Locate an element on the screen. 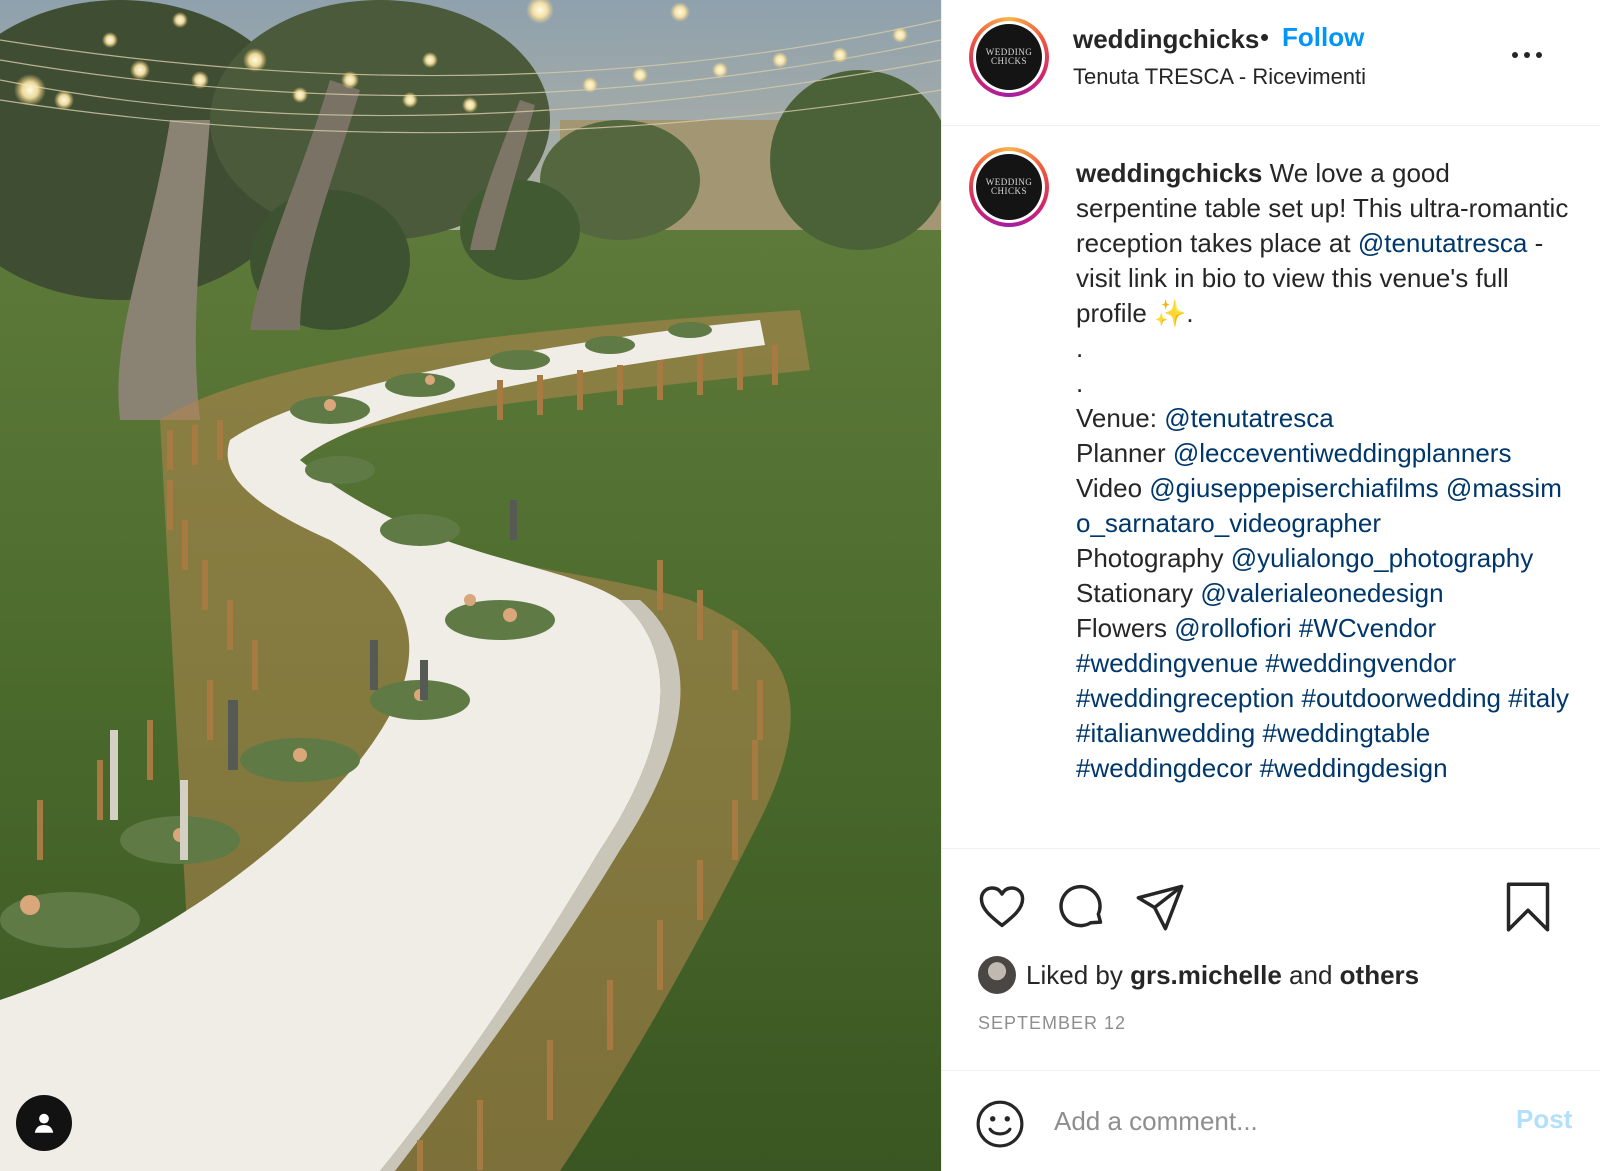 The image size is (1600, 1171). comment-input is located at coordinates (1269, 1121).